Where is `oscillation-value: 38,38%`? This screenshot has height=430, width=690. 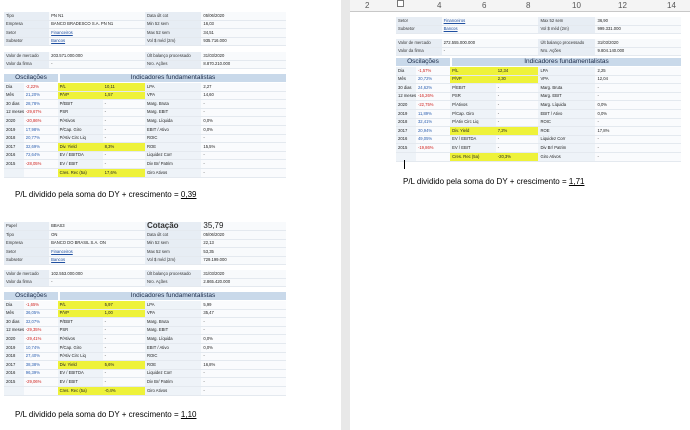
oscillation-value: 38,38% is located at coordinates (40, 365).